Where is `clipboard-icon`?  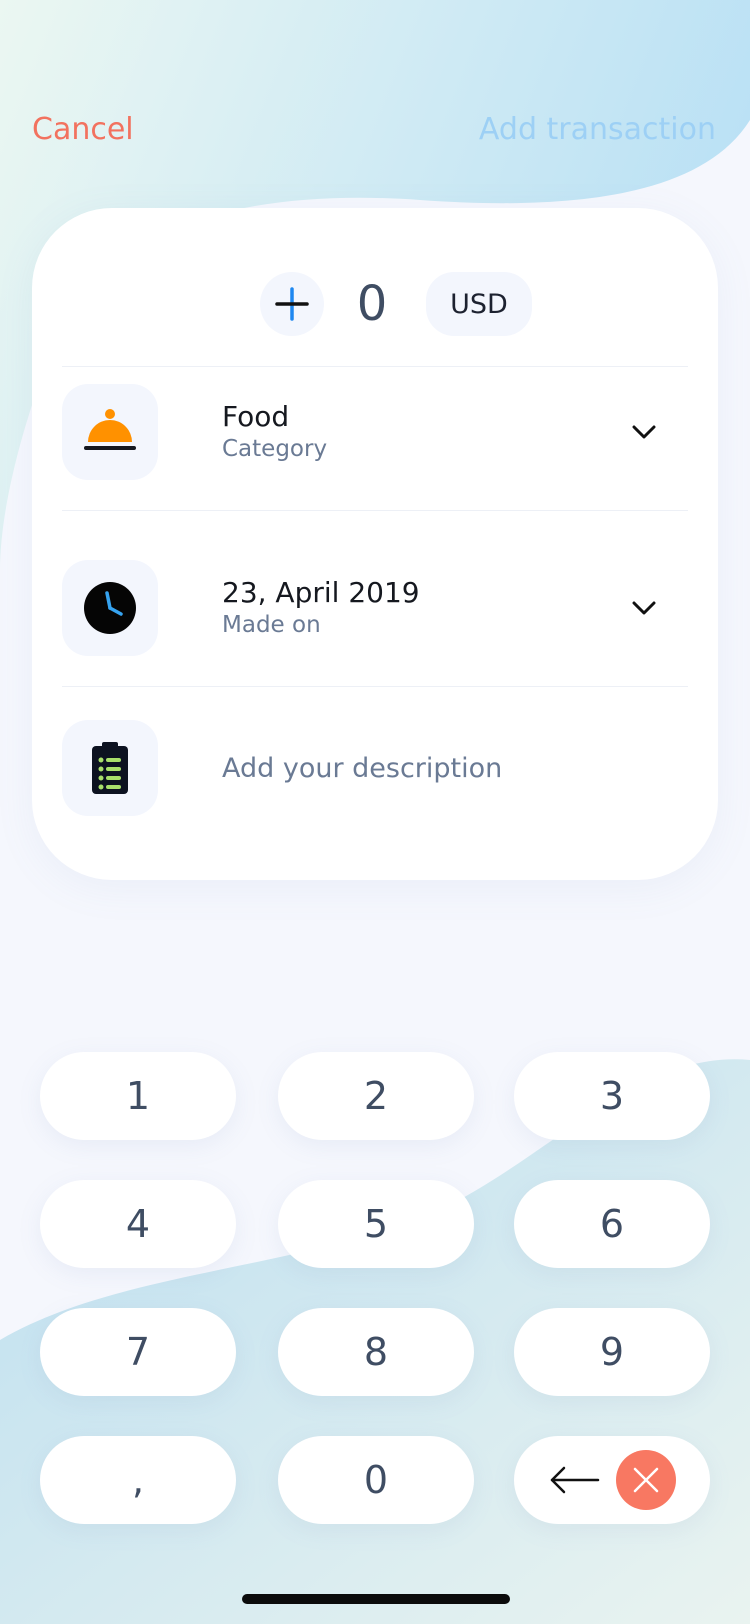
clipboard-icon is located at coordinates (110, 768).